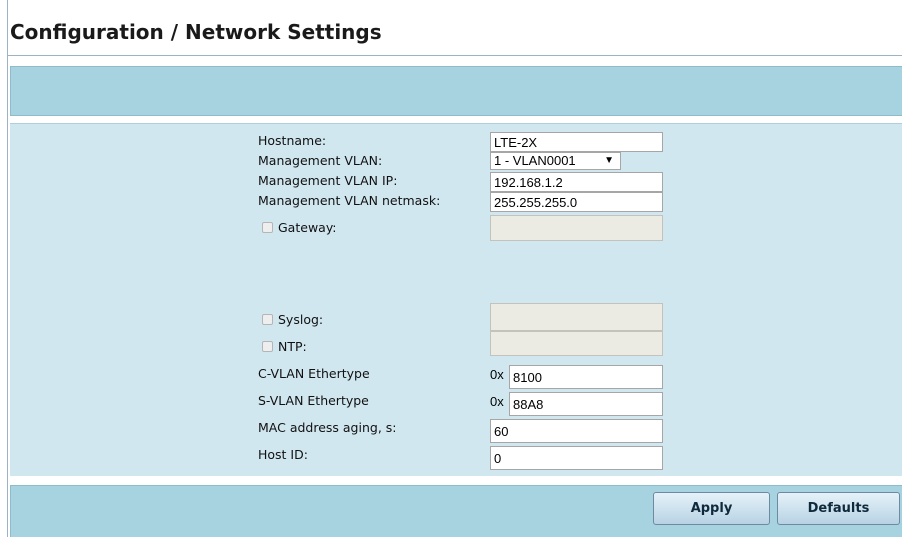 Image resolution: width=902 pixels, height=537 pixels. What do you see at coordinates (468, 141) in the screenshot?
I see `hostname-row: Hostname:` at bounding box center [468, 141].